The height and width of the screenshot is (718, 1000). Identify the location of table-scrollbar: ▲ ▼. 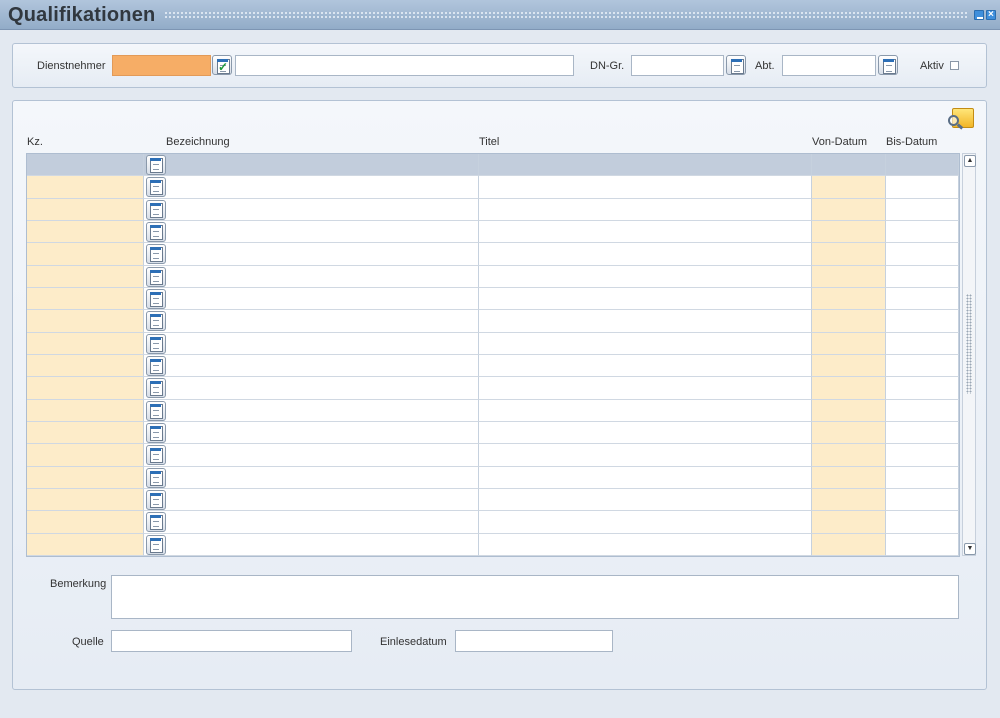
(969, 354).